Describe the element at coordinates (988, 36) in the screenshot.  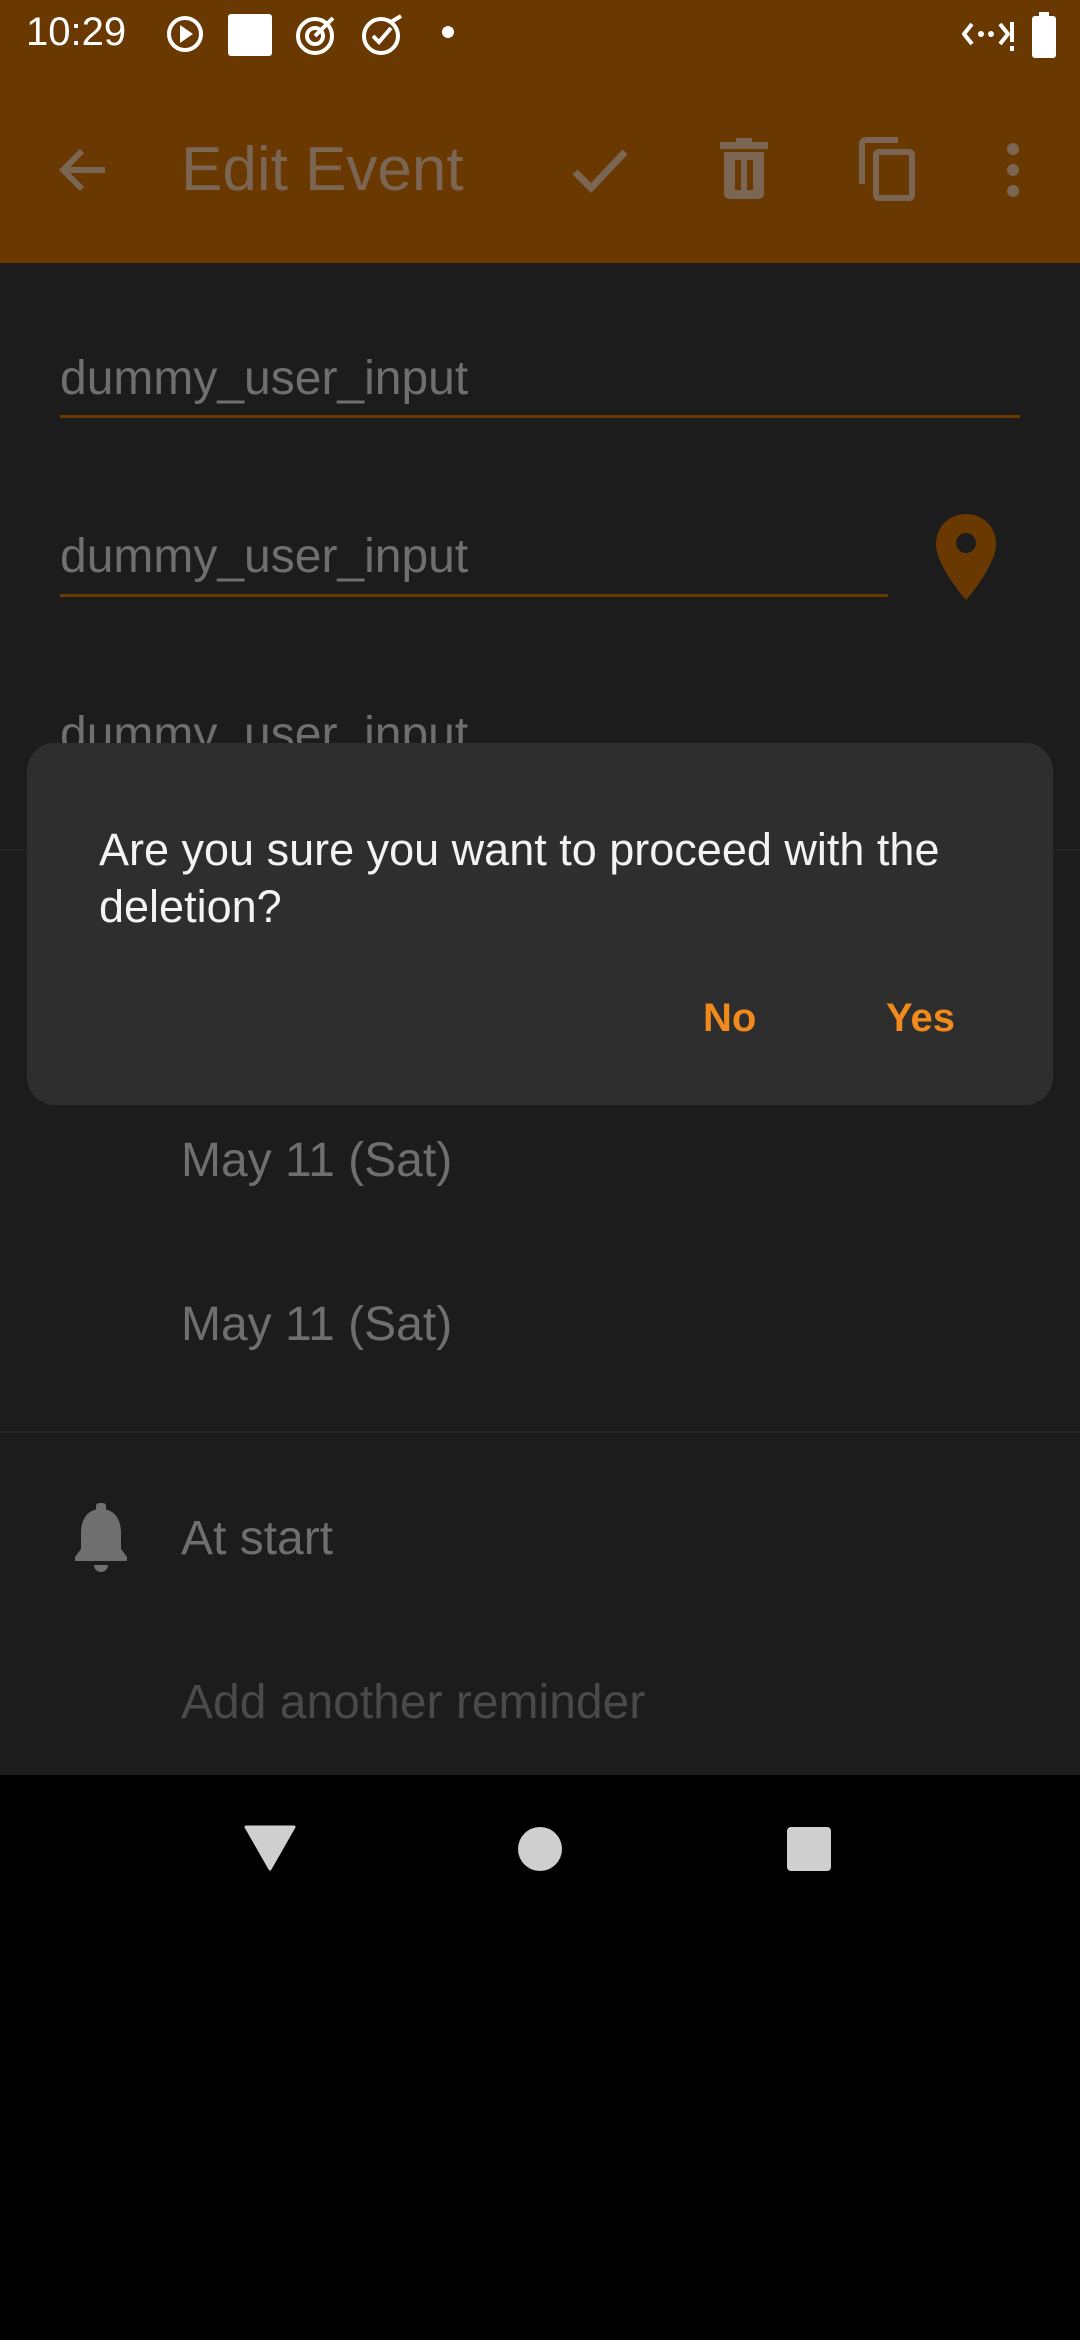
I see `data-saver-icon` at that location.